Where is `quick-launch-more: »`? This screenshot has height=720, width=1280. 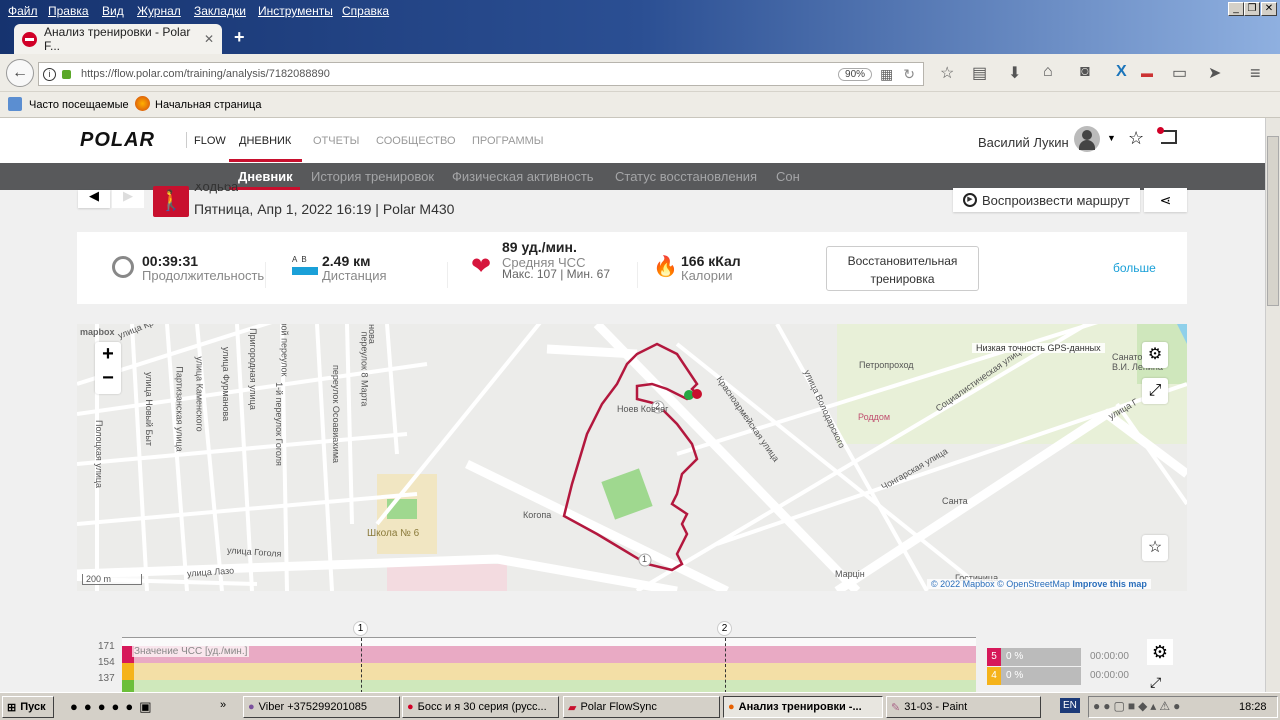
quick-launch-more: » is located at coordinates (223, 705).